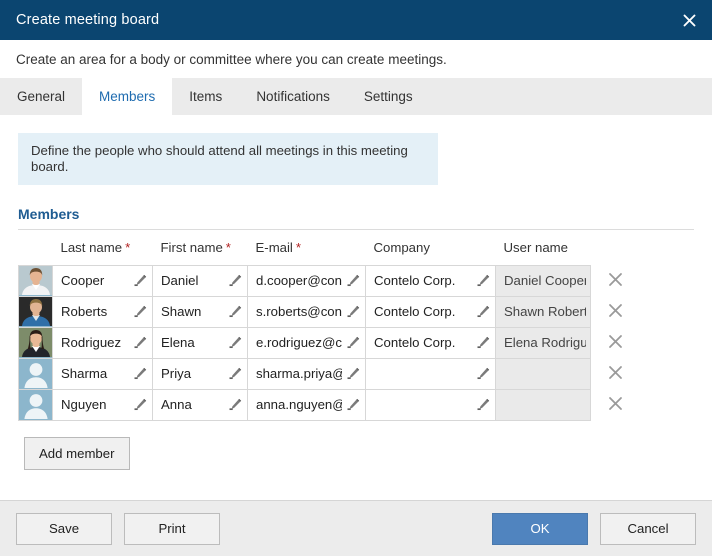  What do you see at coordinates (77, 453) in the screenshot?
I see `add-member-button: Add member` at bounding box center [77, 453].